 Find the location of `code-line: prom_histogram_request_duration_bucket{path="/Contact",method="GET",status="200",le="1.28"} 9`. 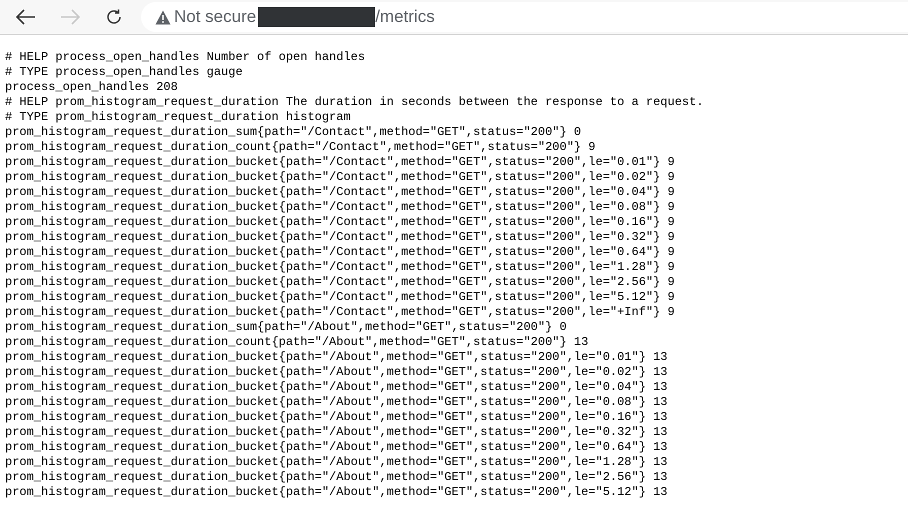

code-line: prom_histogram_request_duration_bucket{path="/Contact",method="GET",status="200",le="1.28"} 9 is located at coordinates (340, 267).